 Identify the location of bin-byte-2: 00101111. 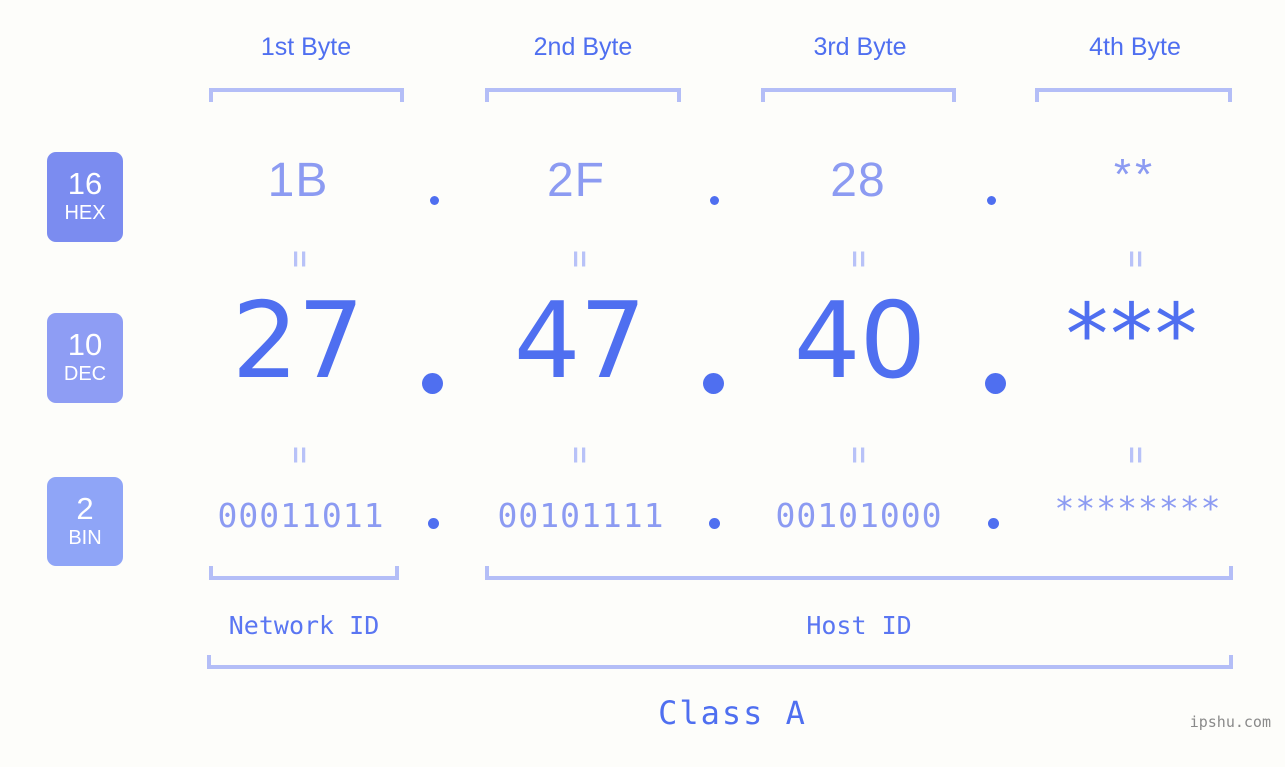
(581, 515).